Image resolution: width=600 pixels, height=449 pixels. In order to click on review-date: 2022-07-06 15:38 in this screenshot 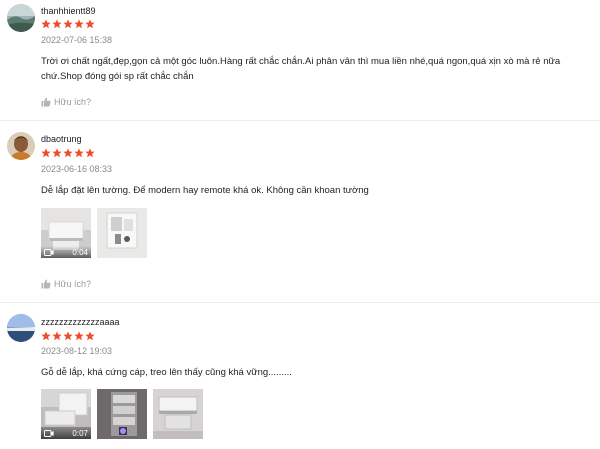, I will do `click(77, 40)`.